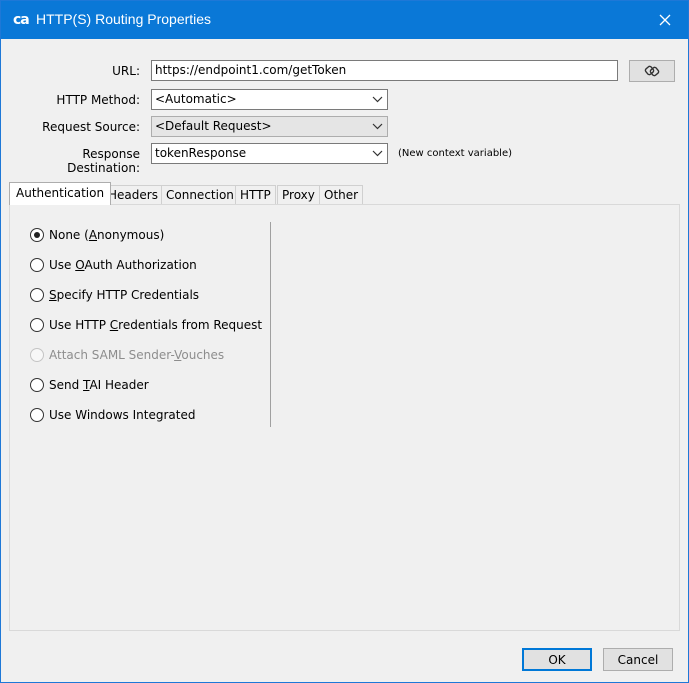 Image resolution: width=689 pixels, height=683 pixels. Describe the element at coordinates (156, 325) in the screenshot. I see `radio-label: Use HTTP Credentials from Request` at that location.